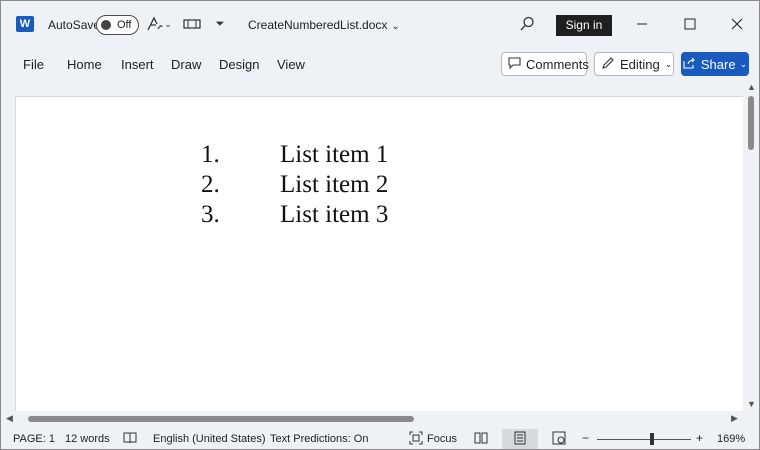 This screenshot has width=760, height=450. Describe the element at coordinates (481, 439) in the screenshot. I see `read-mode-icon` at that location.